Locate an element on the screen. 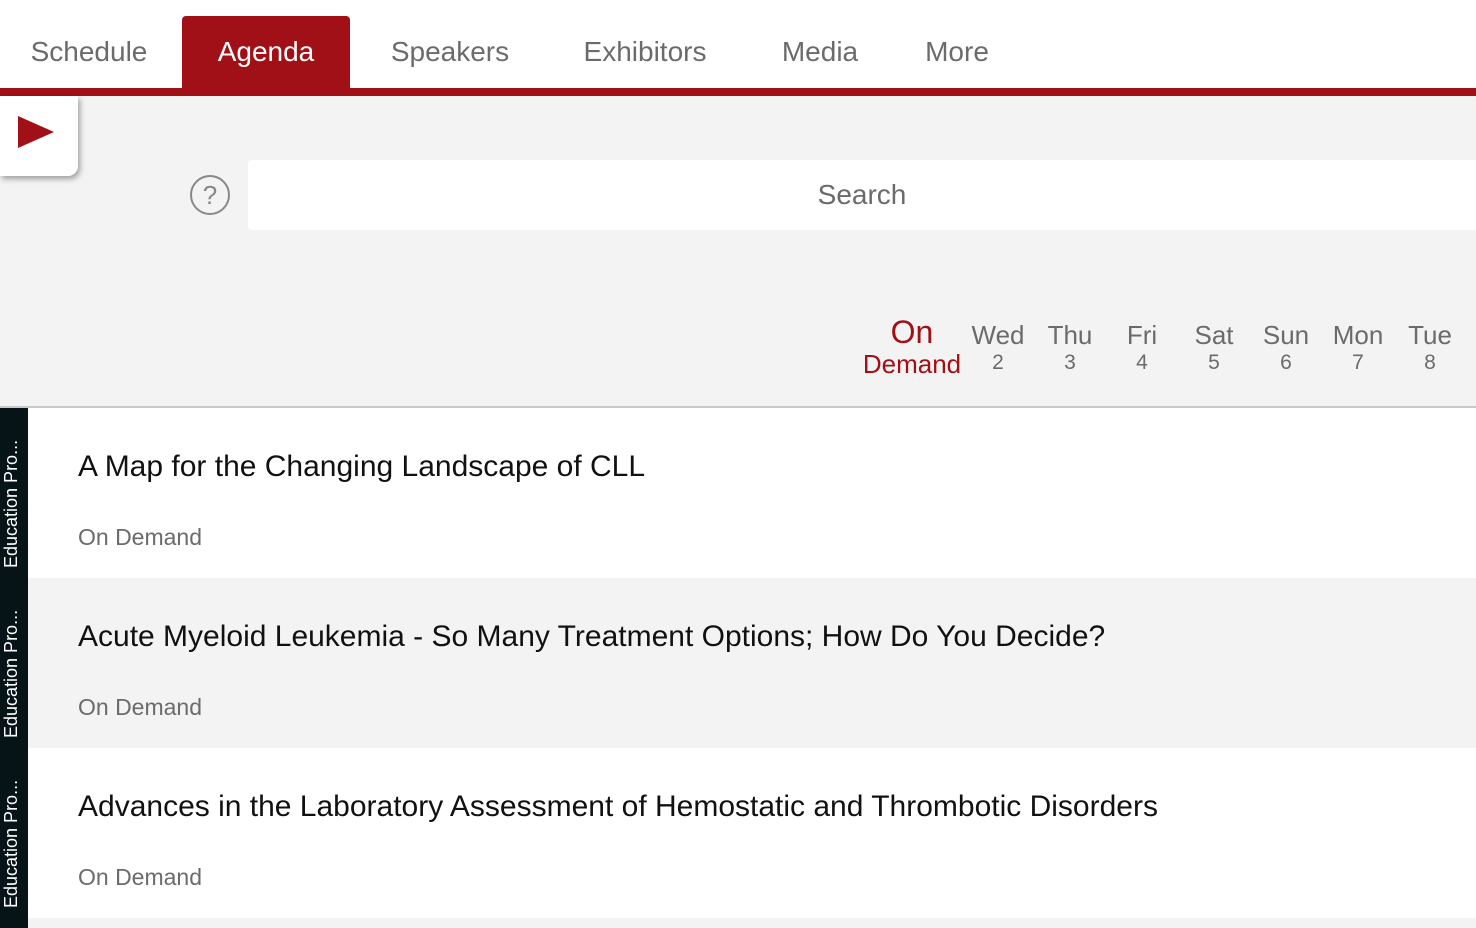 This screenshot has width=1476, height=928. tab-more: More is located at coordinates (957, 52).